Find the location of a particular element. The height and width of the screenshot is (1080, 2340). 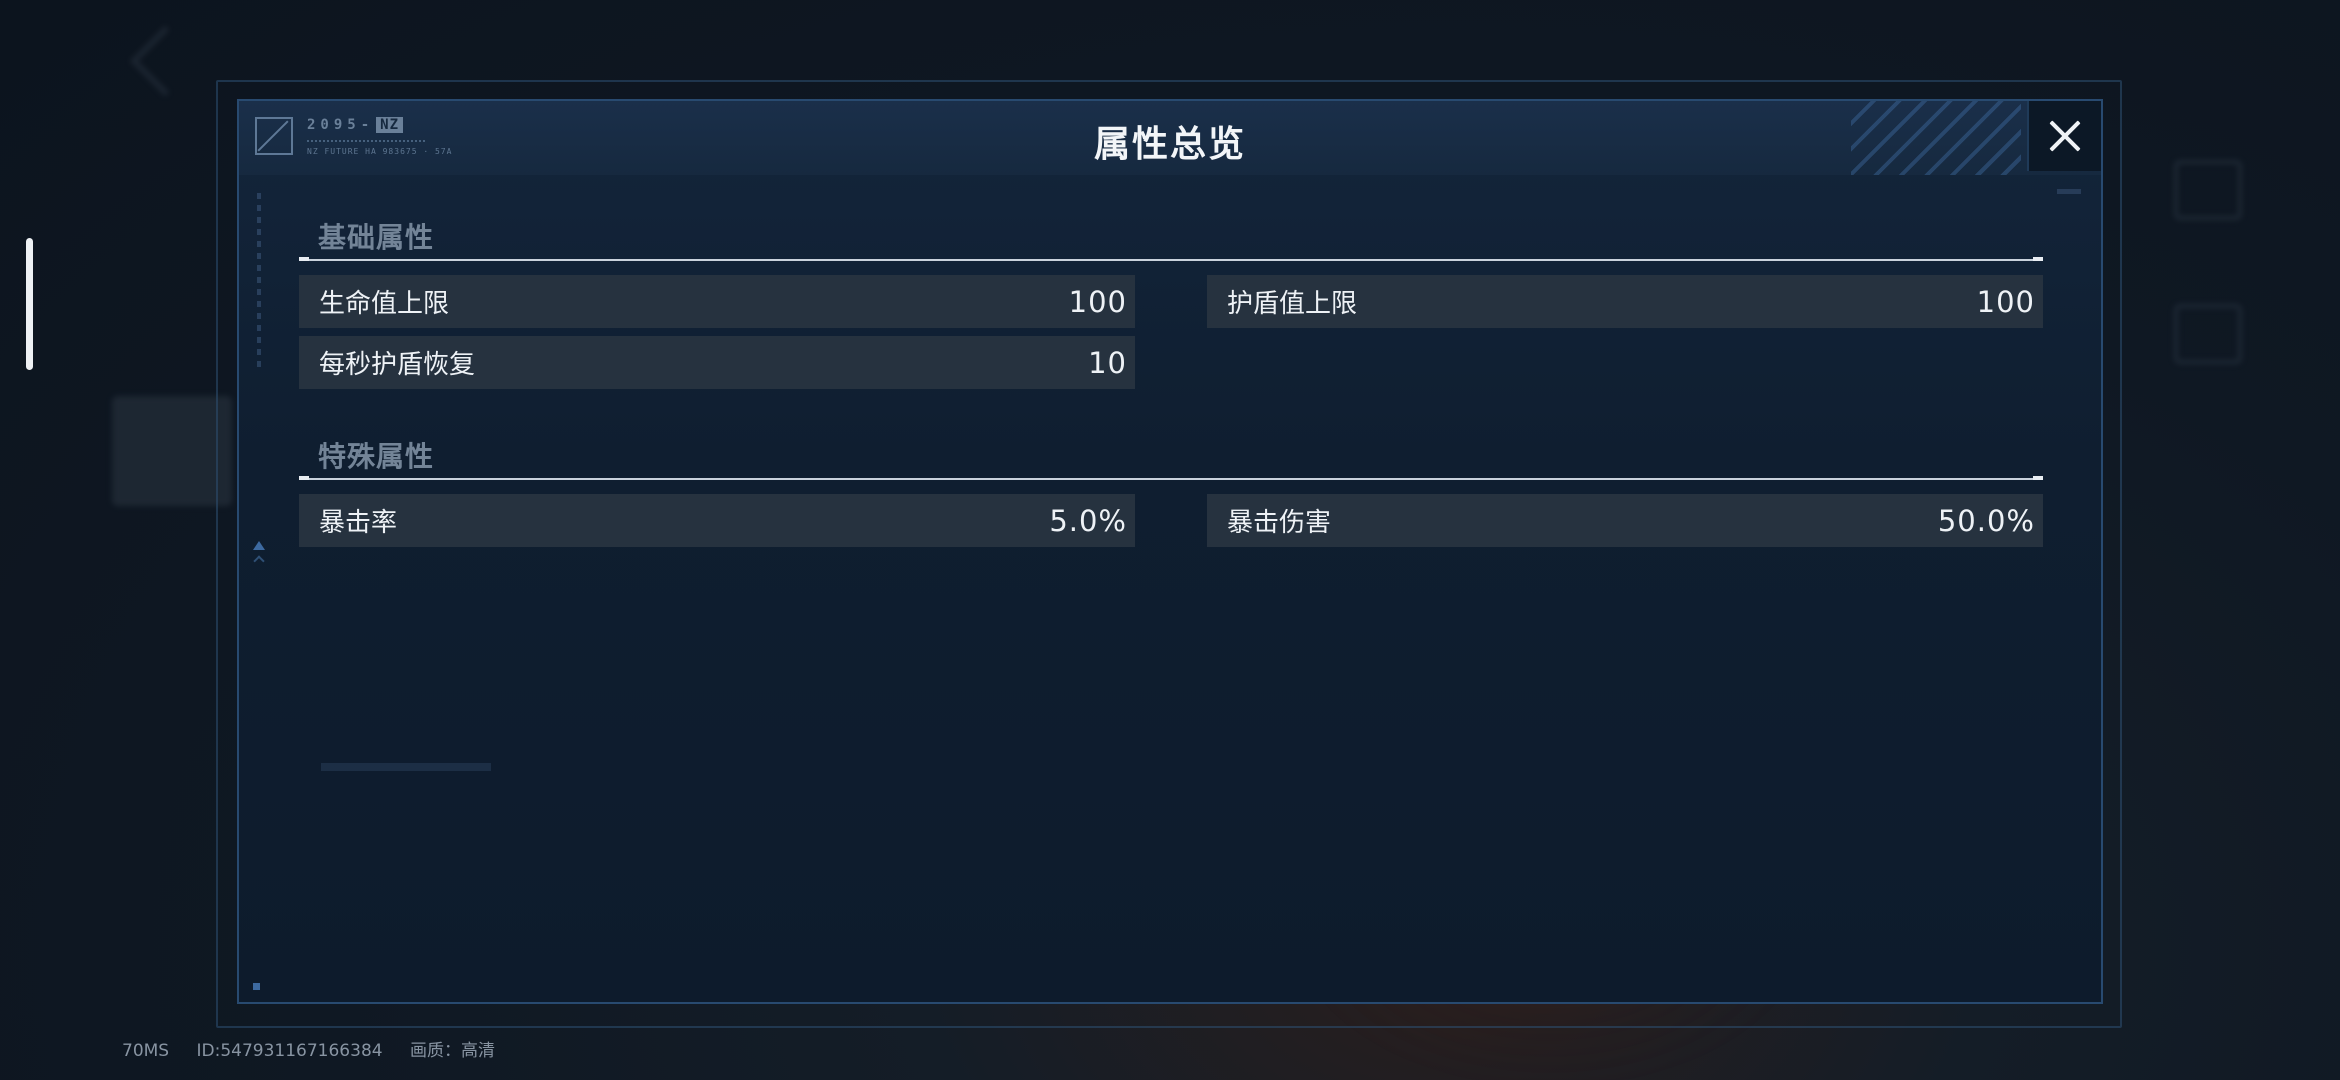

stat-value: 10 is located at coordinates (1107, 362).